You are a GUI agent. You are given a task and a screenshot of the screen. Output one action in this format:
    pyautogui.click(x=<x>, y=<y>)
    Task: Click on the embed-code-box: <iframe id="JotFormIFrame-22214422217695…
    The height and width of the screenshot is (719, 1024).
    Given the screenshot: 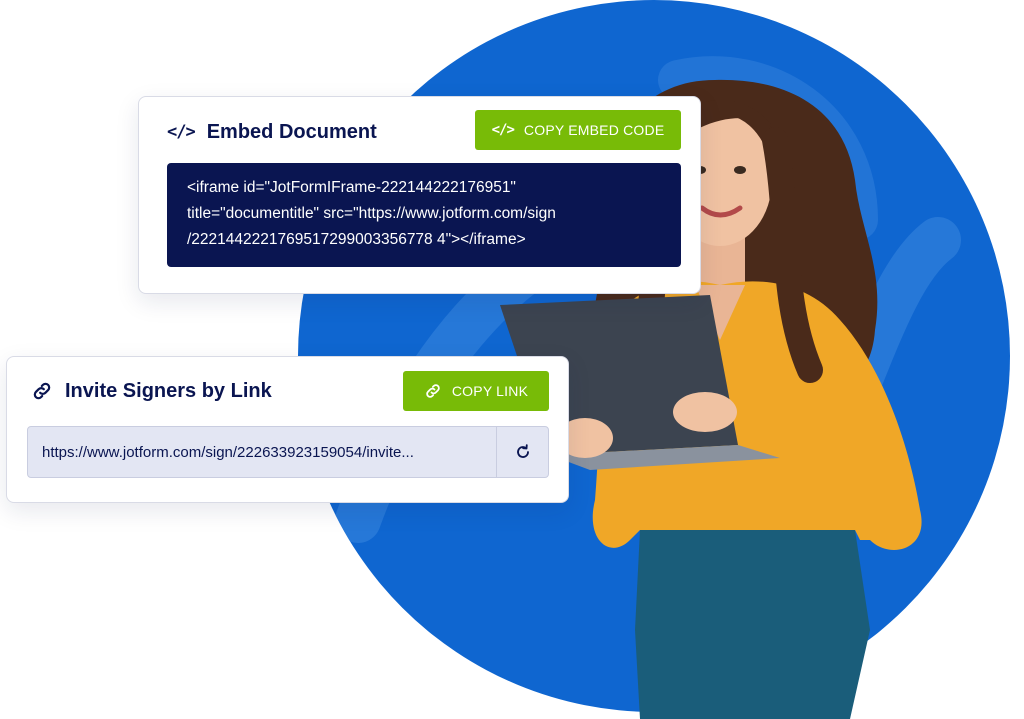 What is the action you would take?
    pyautogui.click(x=424, y=215)
    